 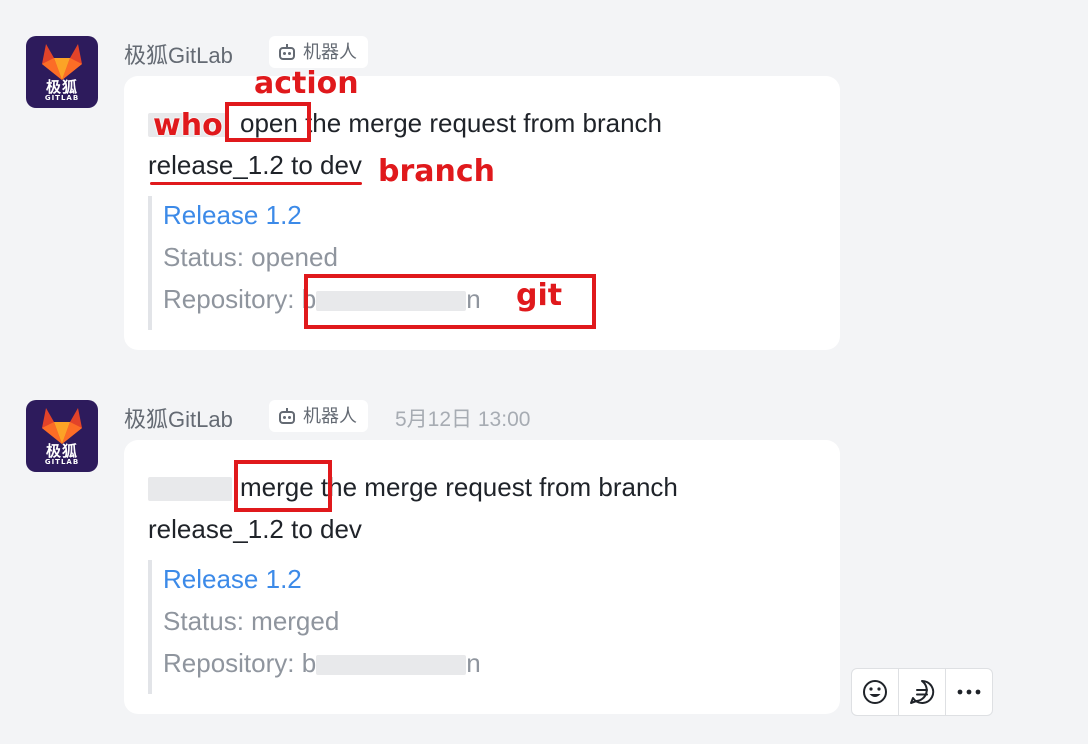 I want to click on reply-icon, so click(x=922, y=691).